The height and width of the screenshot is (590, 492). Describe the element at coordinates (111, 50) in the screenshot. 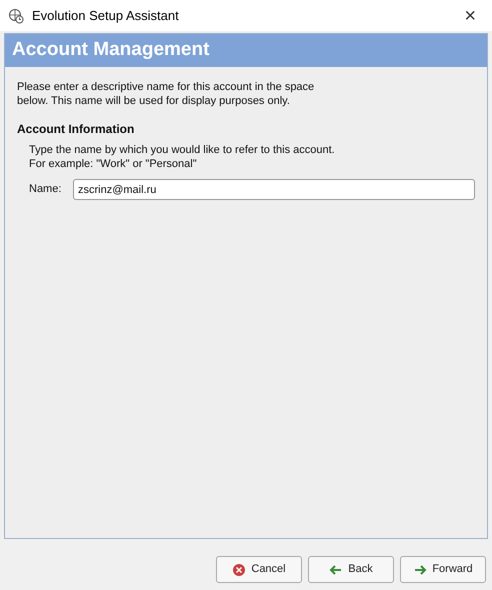

I see `page-title: Account Management` at that location.